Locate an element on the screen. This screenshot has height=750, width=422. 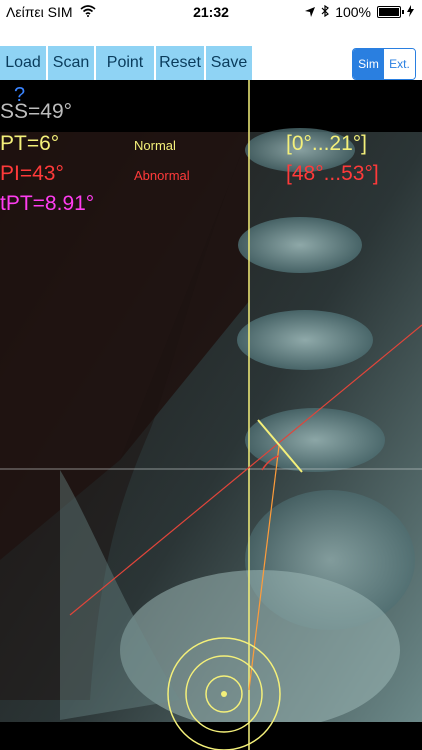
pelvic-tilt-status: Normal is located at coordinates (155, 145).